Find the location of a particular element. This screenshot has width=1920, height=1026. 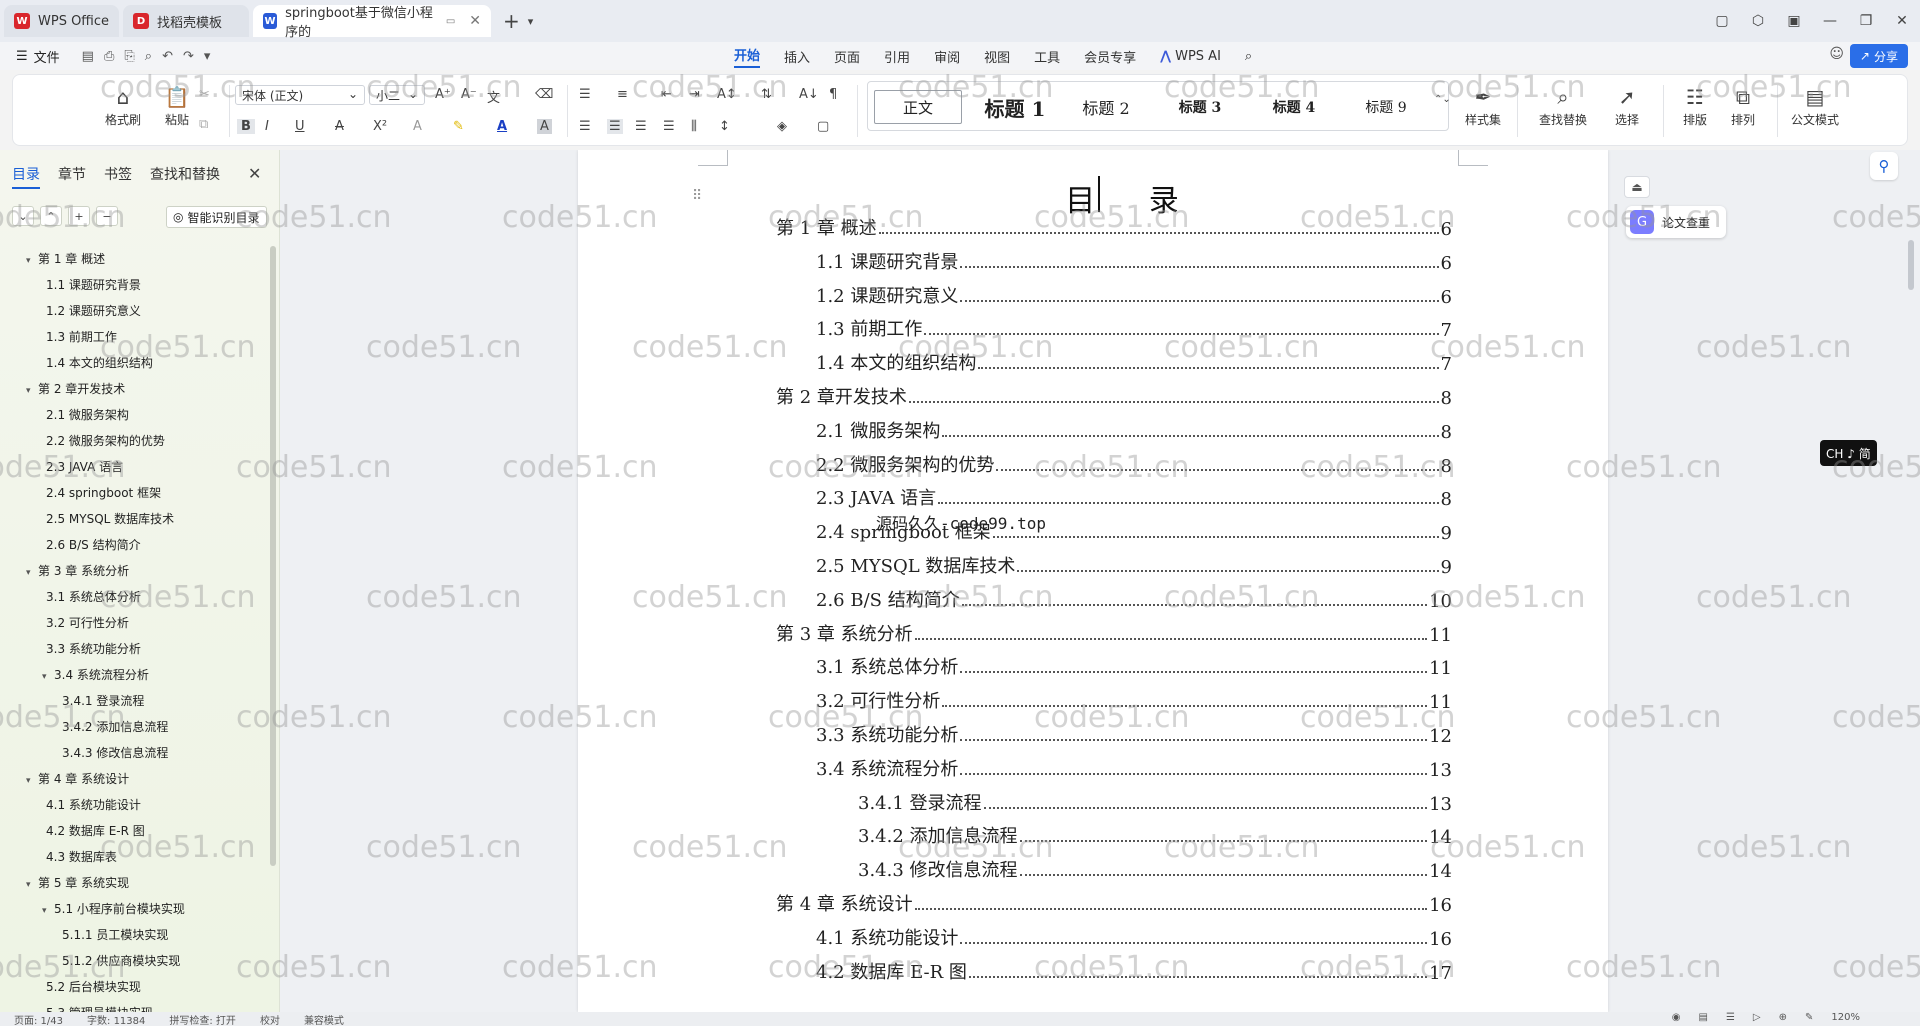

paste-button: 📋 粘贴 is located at coordinates (177, 101).